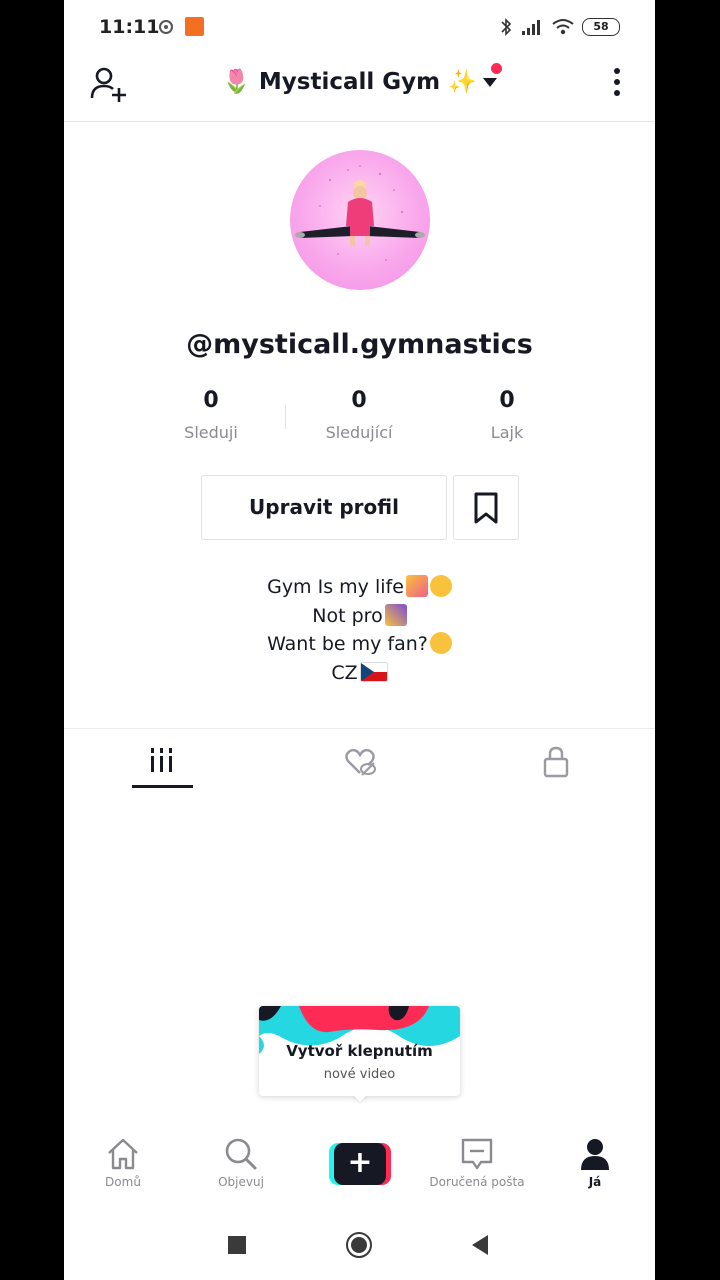 This screenshot has width=720, height=1280. I want to click on nav-me: Já, so click(595, 1163).